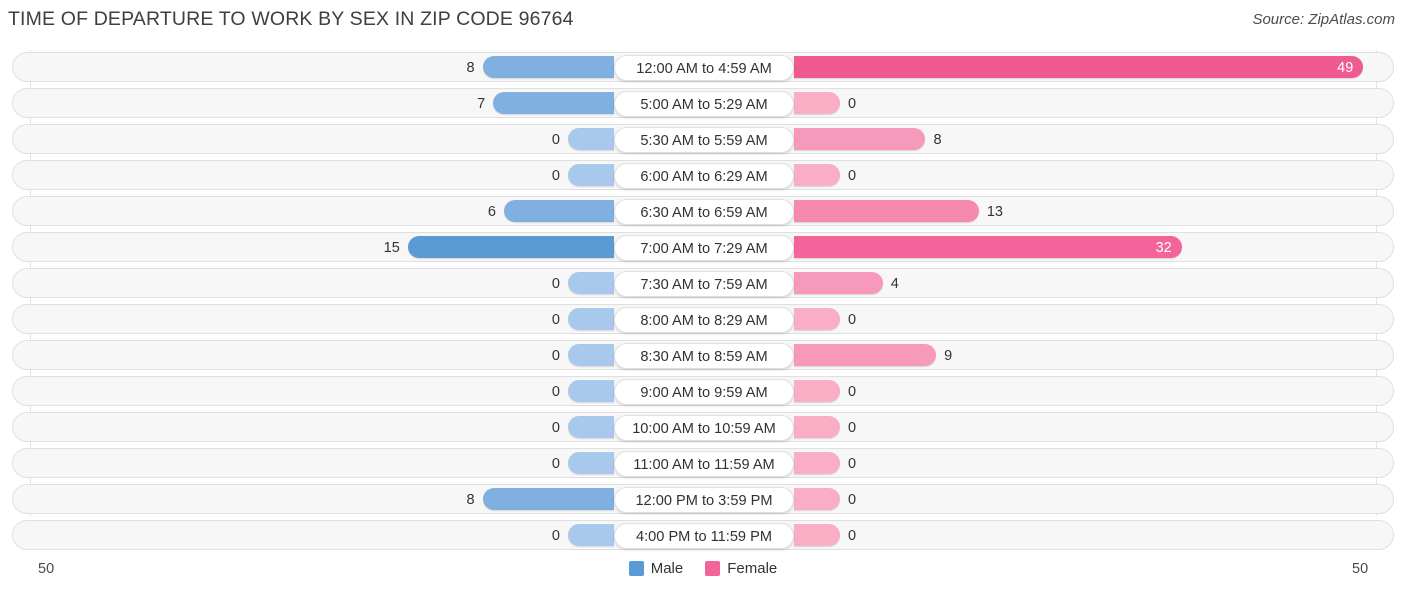 This screenshot has height=594, width=1406. What do you see at coordinates (713, 568) in the screenshot?
I see `legend-swatch-female-icon` at bounding box center [713, 568].